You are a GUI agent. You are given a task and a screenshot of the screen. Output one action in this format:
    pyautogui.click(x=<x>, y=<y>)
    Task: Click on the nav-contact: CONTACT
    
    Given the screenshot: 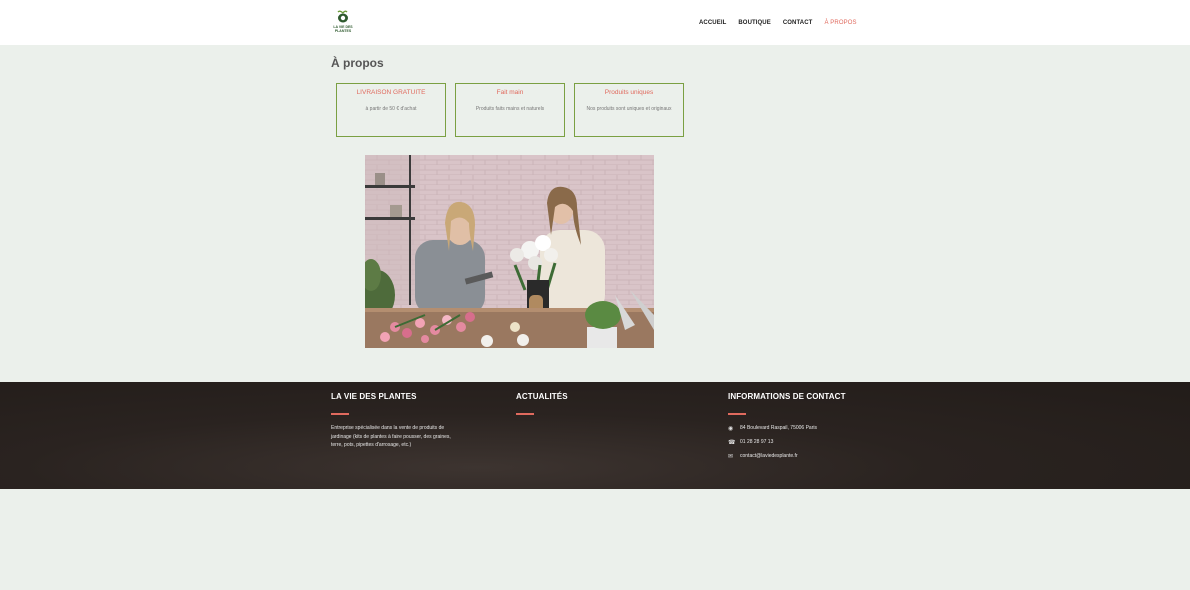 What is the action you would take?
    pyautogui.click(x=798, y=23)
    